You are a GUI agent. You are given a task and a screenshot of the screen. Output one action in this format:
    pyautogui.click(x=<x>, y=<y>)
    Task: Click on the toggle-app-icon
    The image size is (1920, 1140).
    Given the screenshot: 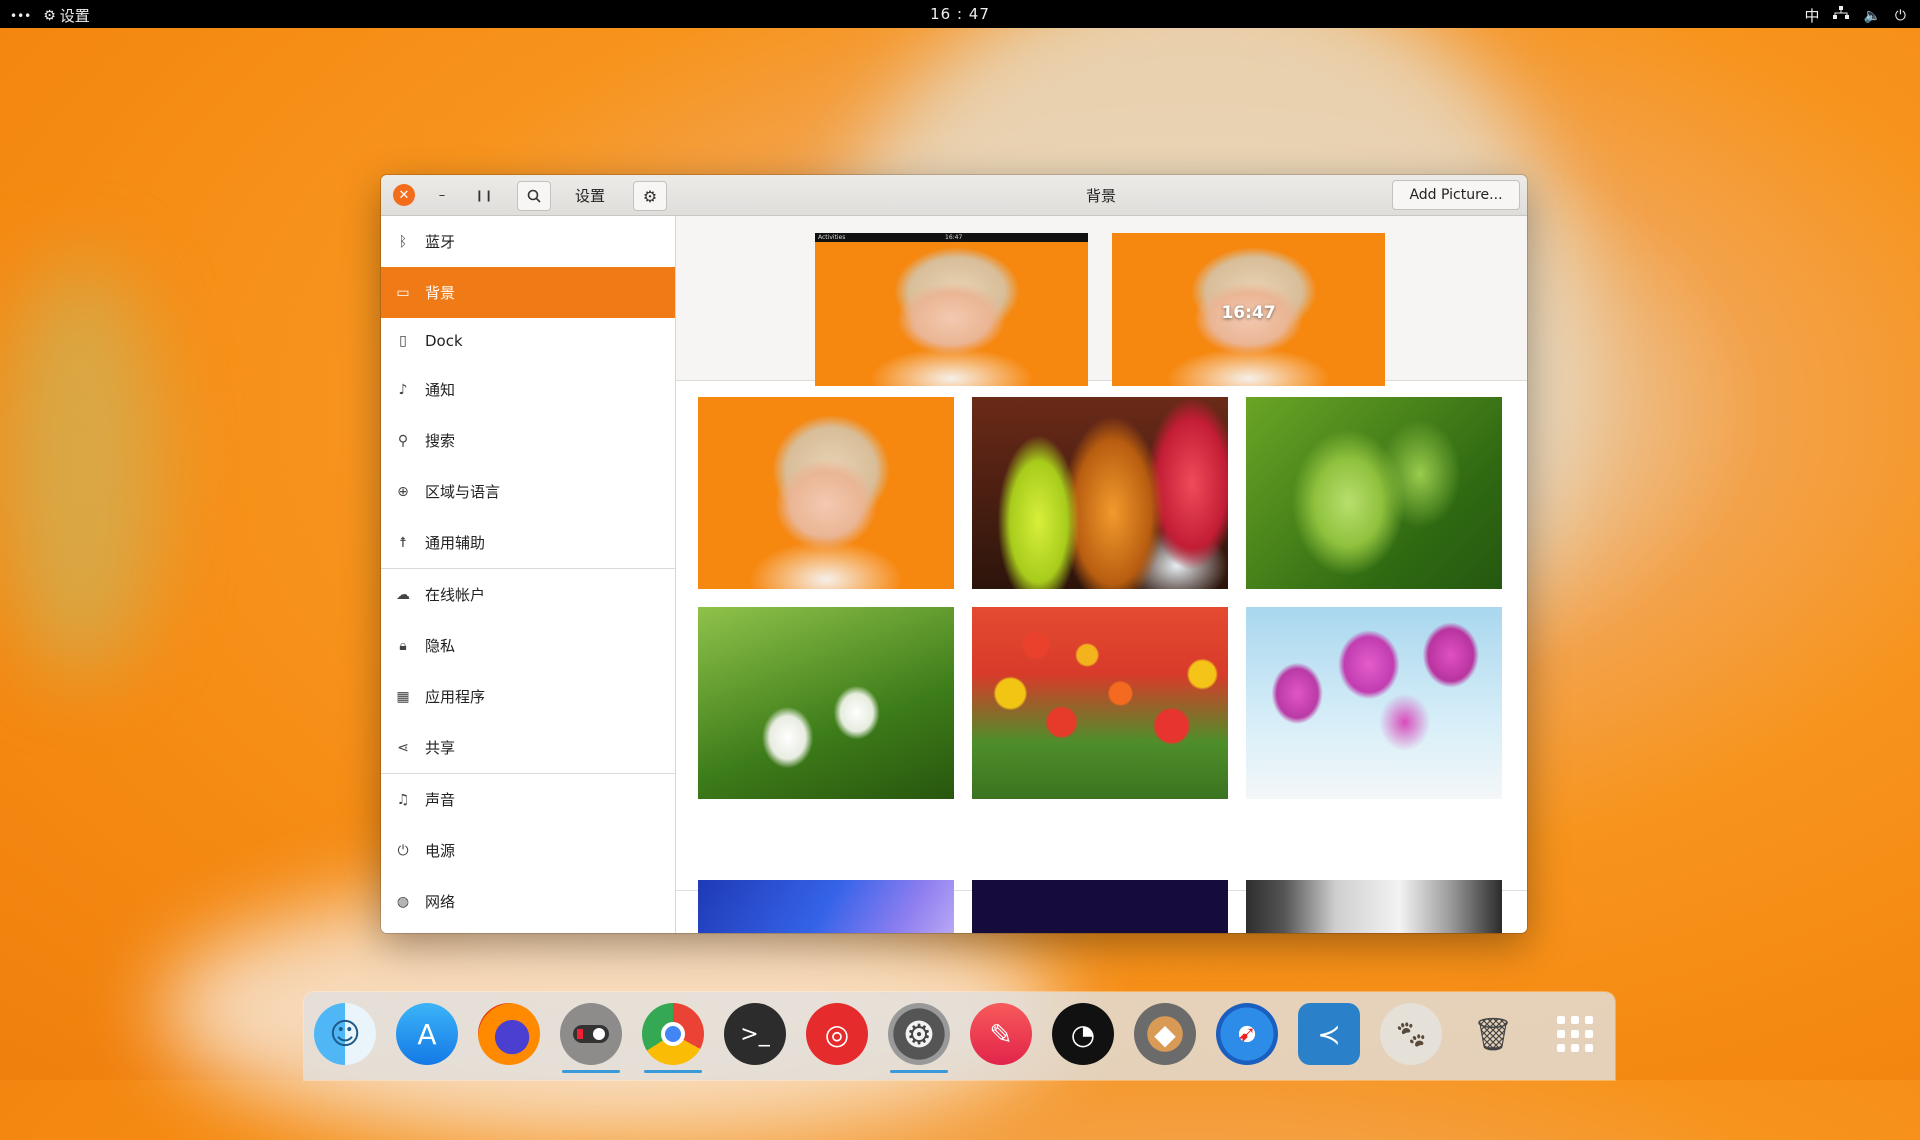 What is the action you would take?
    pyautogui.click(x=591, y=1034)
    